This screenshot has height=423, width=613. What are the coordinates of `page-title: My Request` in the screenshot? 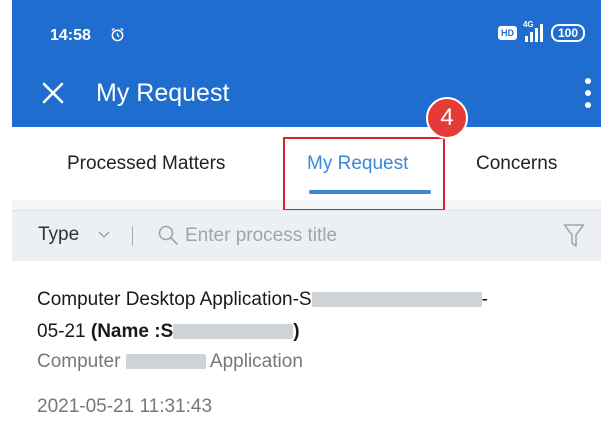 It's located at (163, 93).